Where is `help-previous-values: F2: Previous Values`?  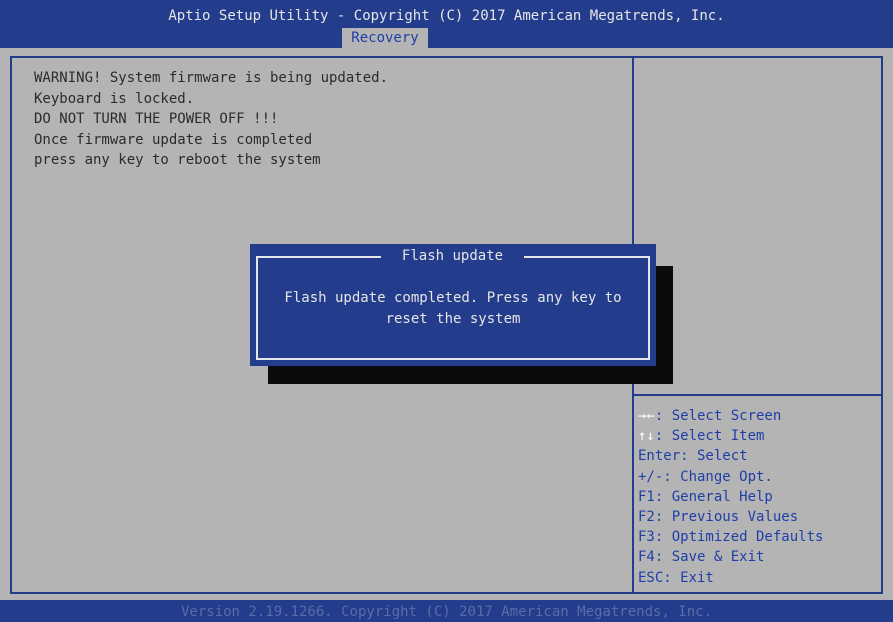 help-previous-values: F2: Previous Values is located at coordinates (718, 517).